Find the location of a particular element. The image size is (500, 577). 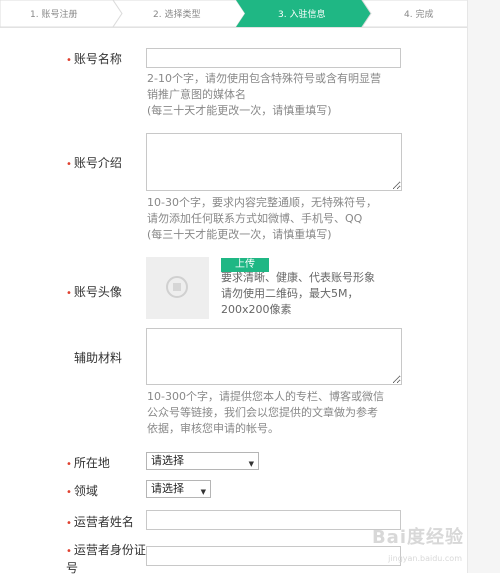

operator-name-input is located at coordinates (273, 520).